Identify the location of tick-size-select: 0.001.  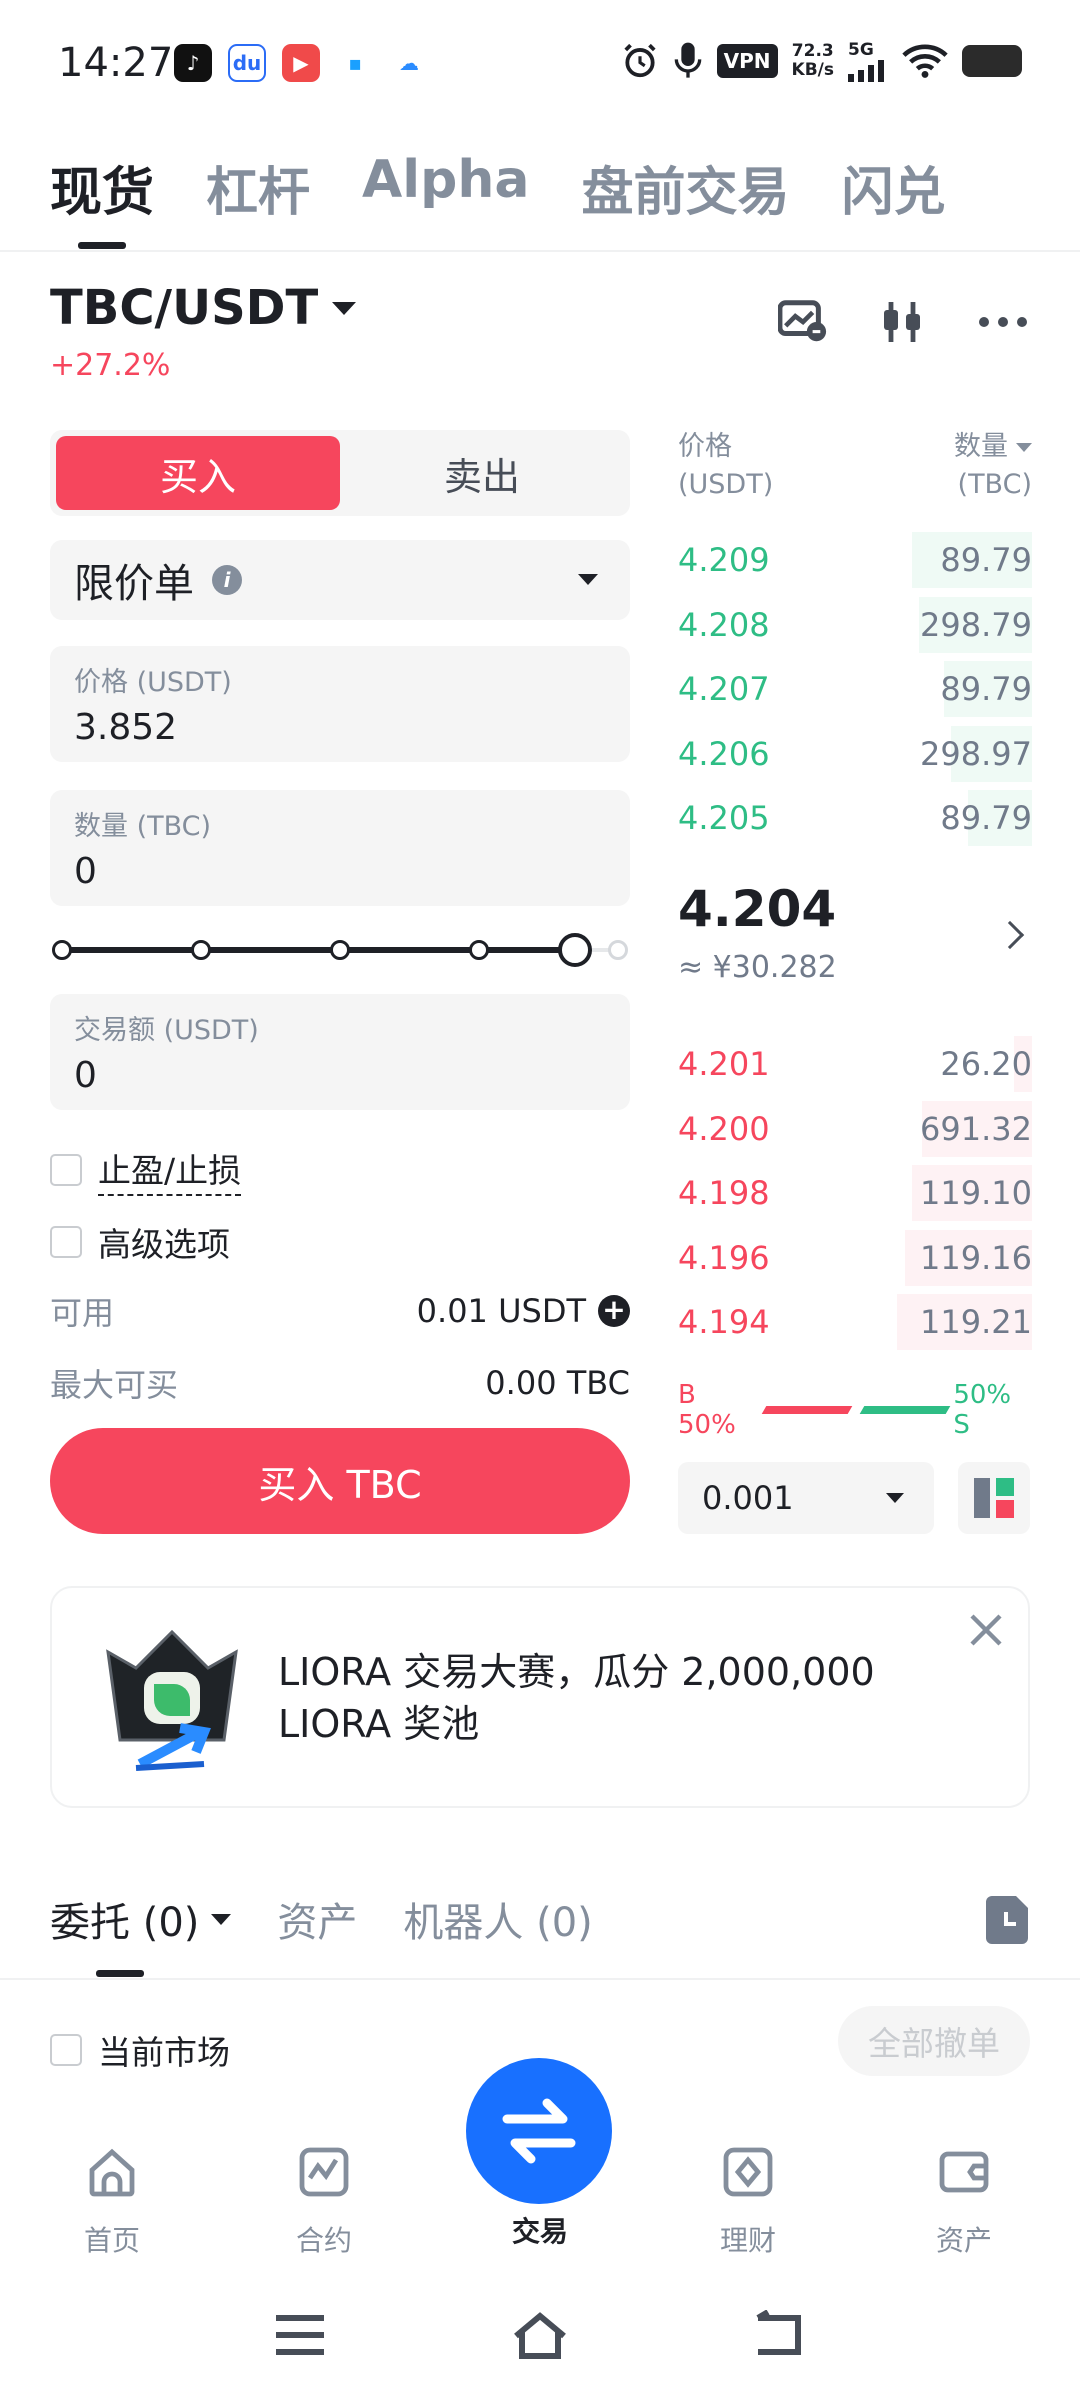
(806, 1498).